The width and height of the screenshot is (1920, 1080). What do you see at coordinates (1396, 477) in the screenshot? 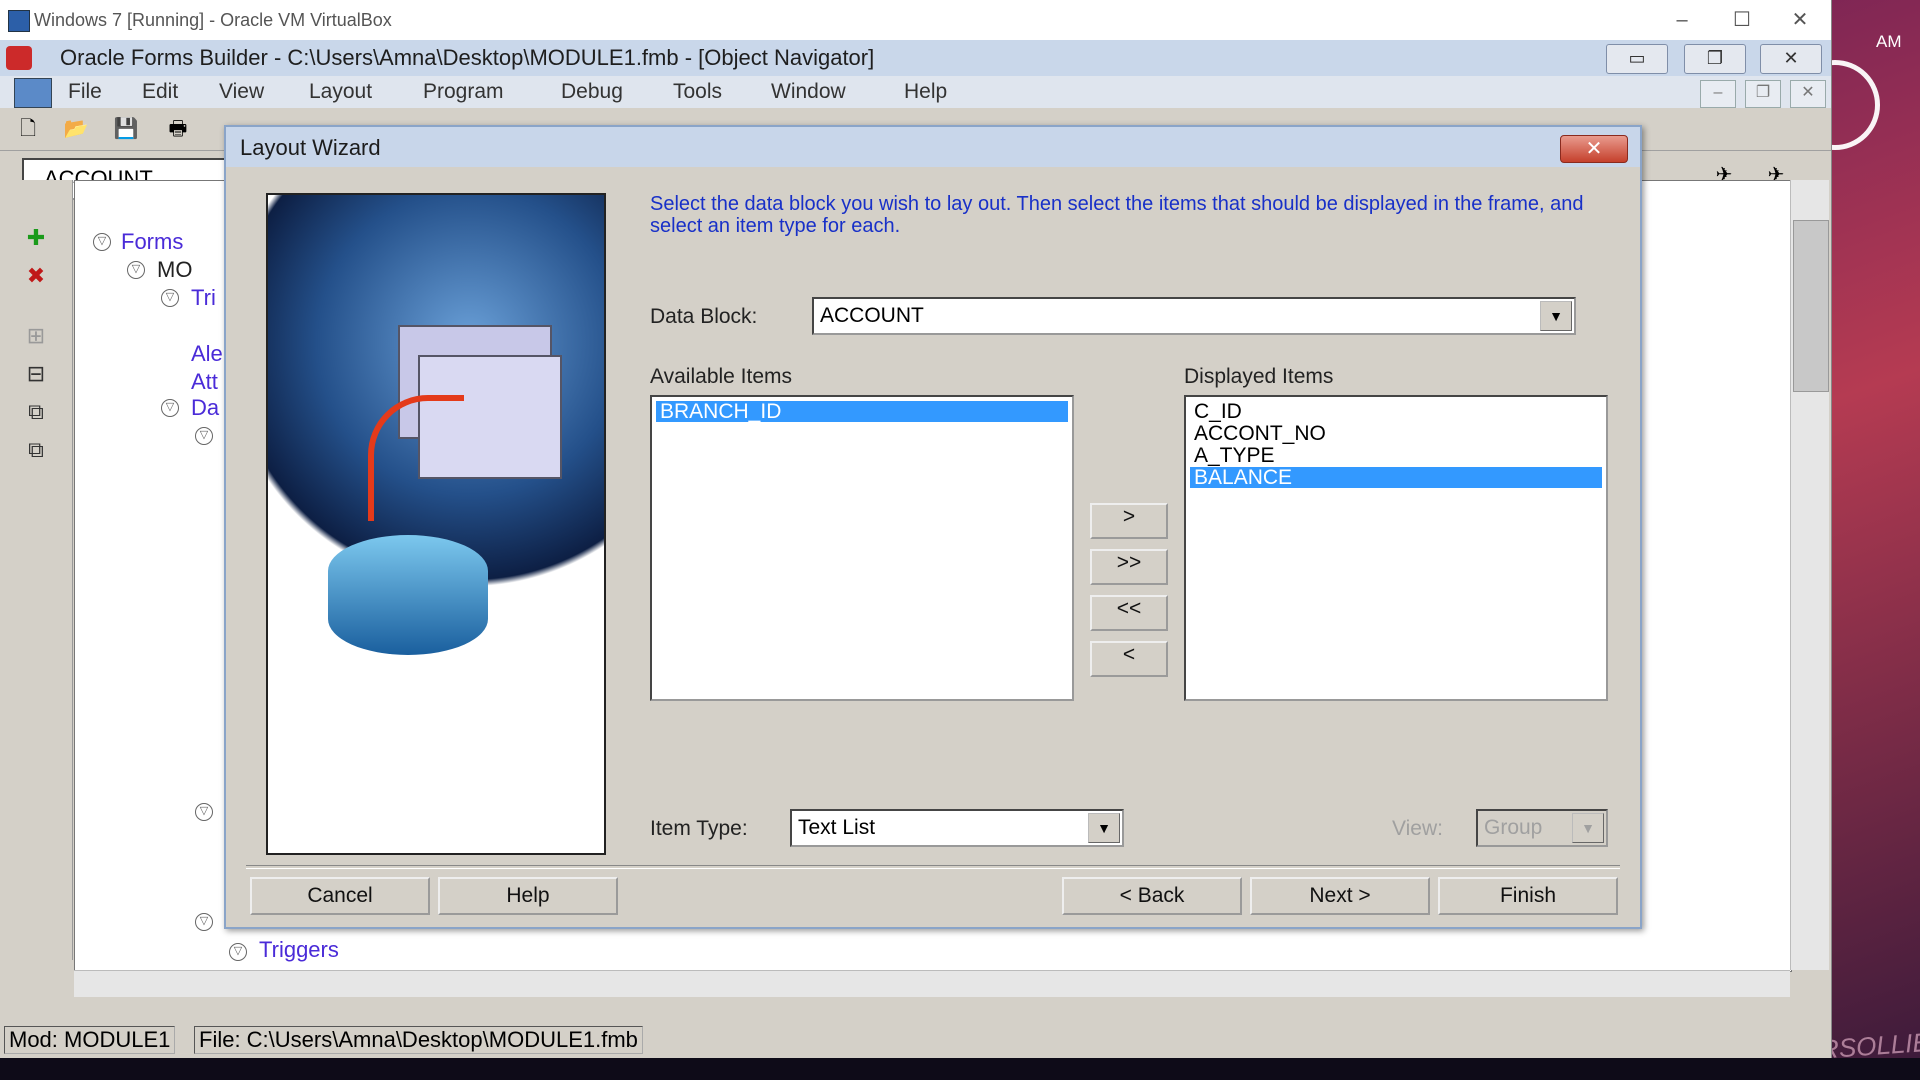
I see `displayed-item: BALANCE` at bounding box center [1396, 477].